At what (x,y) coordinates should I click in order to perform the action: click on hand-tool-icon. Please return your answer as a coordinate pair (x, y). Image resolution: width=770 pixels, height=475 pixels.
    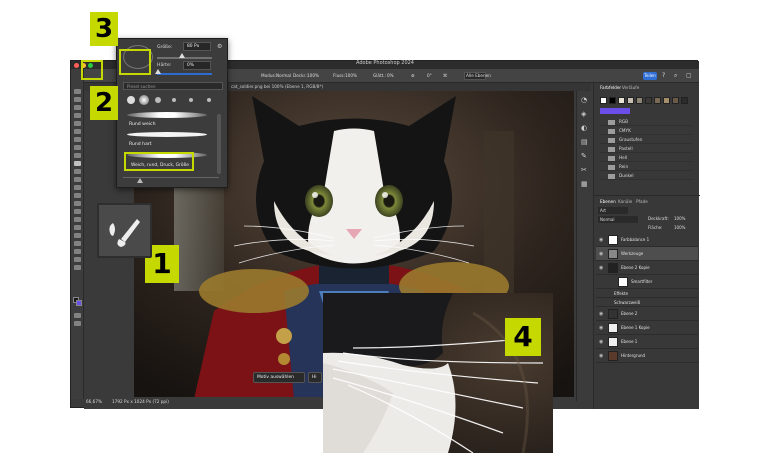
    Looking at the image, I should click on (77, 251).